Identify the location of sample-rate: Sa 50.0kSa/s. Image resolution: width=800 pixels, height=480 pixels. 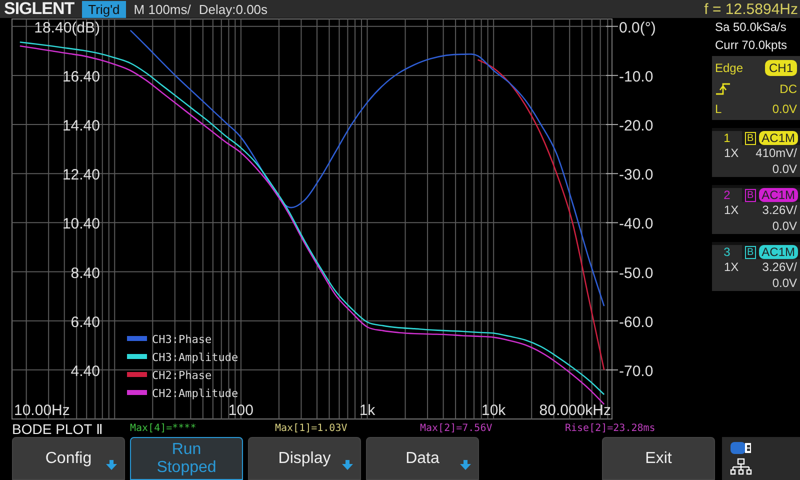
(751, 27).